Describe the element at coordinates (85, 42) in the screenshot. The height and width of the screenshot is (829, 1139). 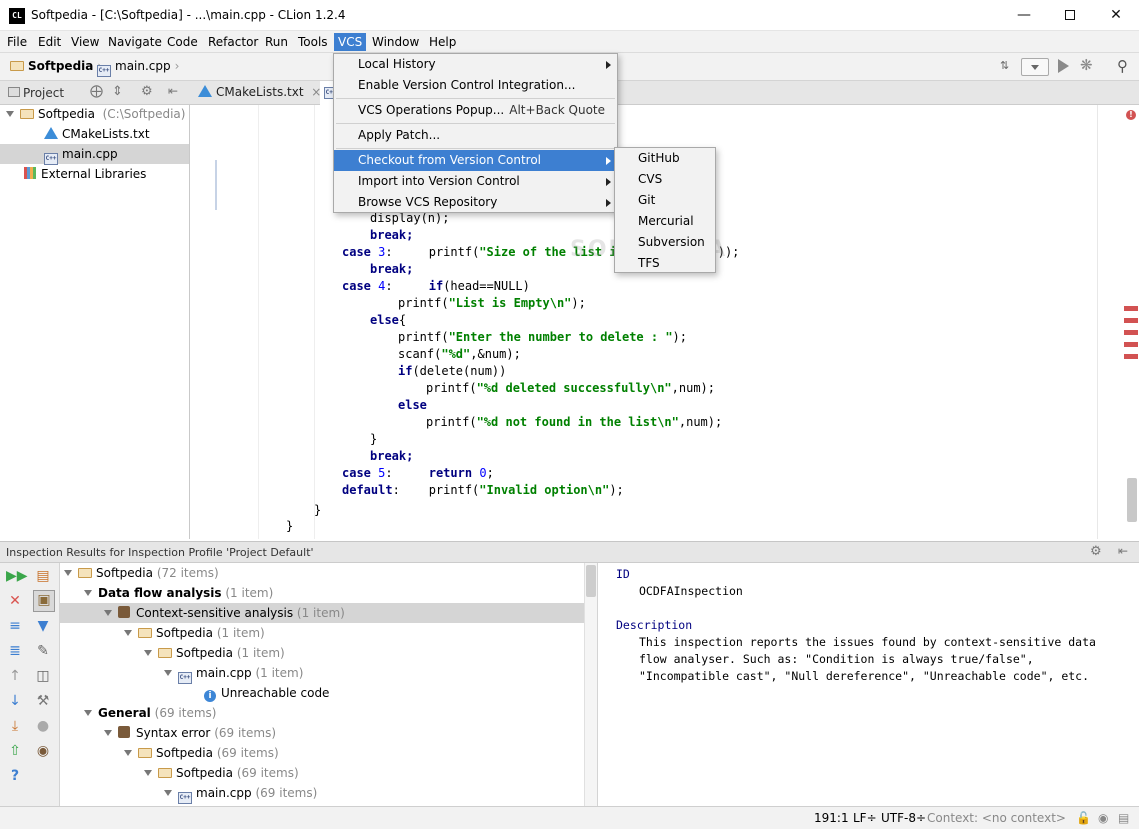
I see `menu-view: View` at that location.